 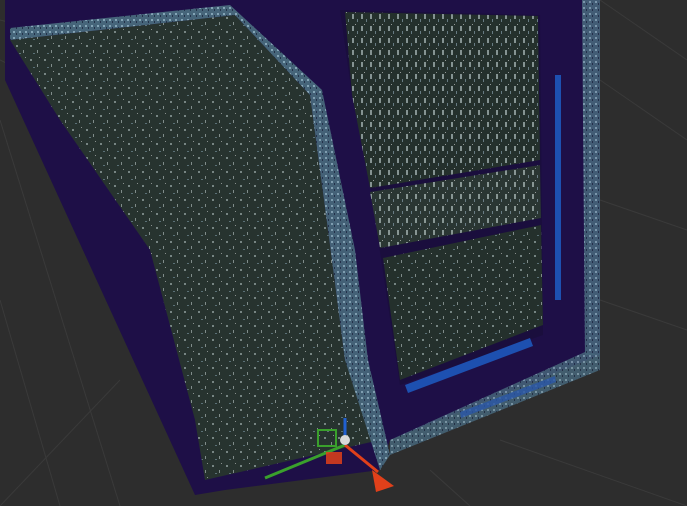 I want to click on move-arrow-icon, so click(x=383, y=481).